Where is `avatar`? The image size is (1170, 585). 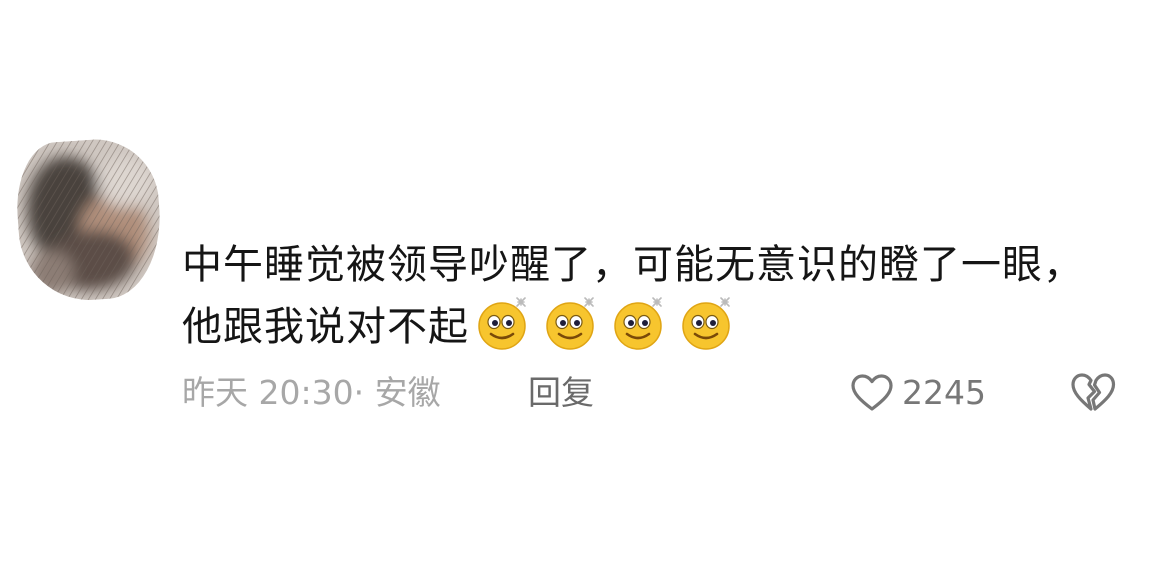
avatar is located at coordinates (89, 220).